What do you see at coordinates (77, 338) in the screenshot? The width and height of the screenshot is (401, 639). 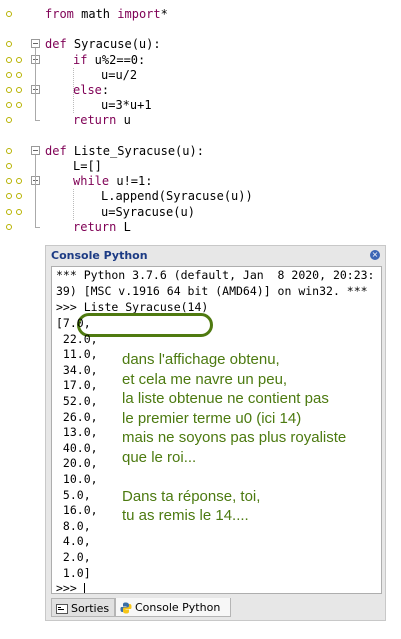 I see `result-line: 22.0,` at bounding box center [77, 338].